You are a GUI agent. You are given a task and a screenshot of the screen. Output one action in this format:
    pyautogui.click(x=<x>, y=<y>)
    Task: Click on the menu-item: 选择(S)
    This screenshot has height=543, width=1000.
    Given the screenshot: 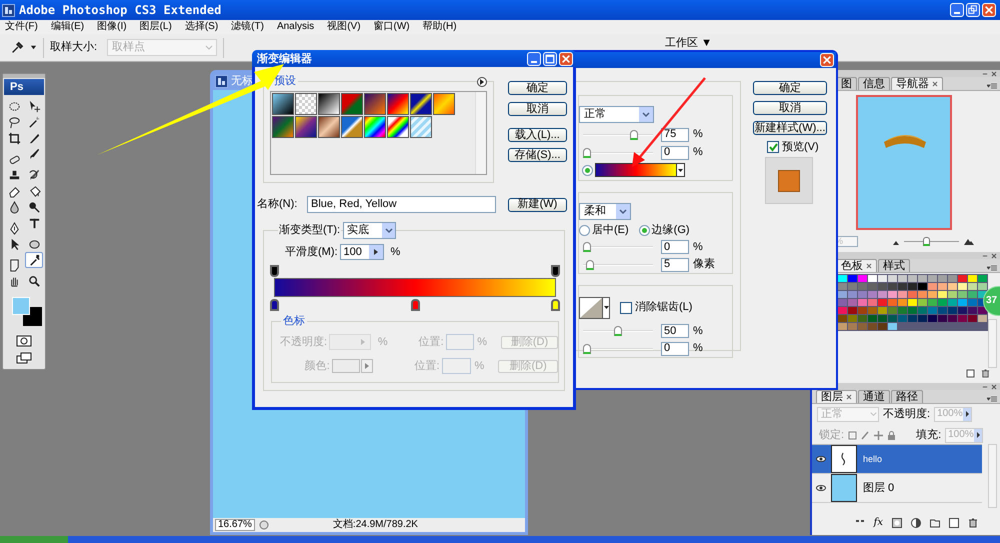 What is the action you would take?
    pyautogui.click(x=201, y=27)
    